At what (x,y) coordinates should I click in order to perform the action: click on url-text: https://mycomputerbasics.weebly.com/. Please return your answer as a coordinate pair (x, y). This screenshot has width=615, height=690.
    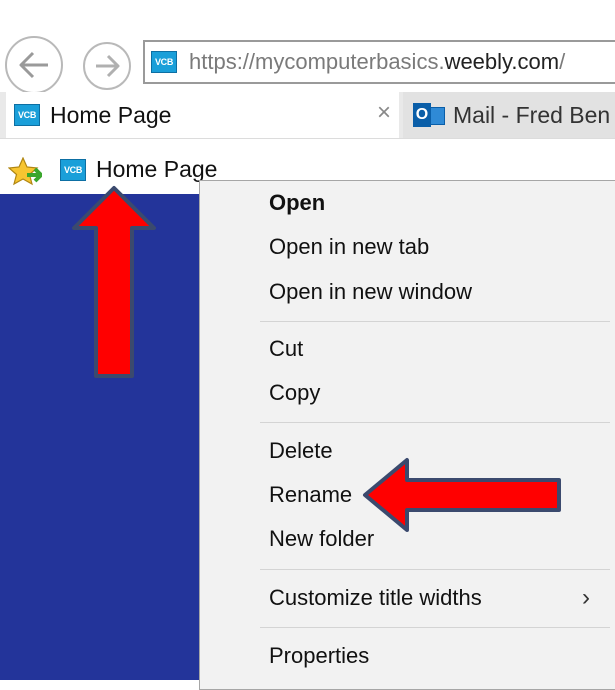
    Looking at the image, I should click on (377, 62).